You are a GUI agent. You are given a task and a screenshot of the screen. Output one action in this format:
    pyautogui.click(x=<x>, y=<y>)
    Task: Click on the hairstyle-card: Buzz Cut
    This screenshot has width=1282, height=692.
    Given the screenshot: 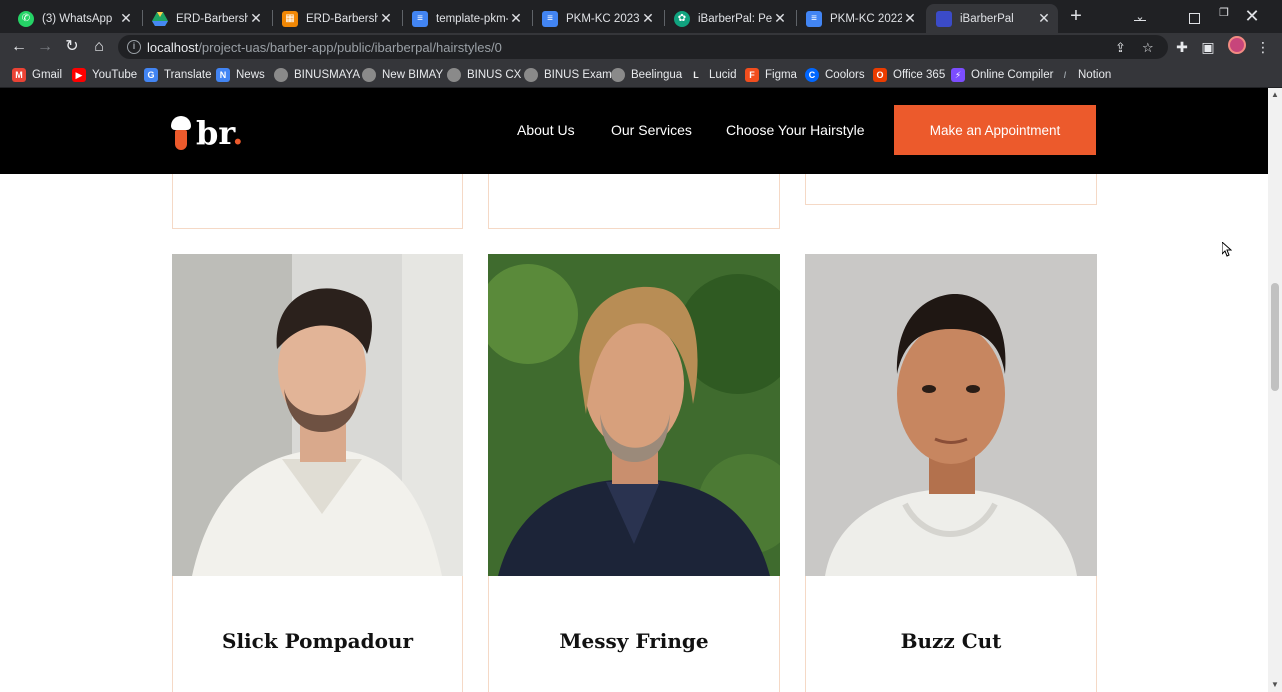 What is the action you would take?
    pyautogui.click(x=951, y=473)
    